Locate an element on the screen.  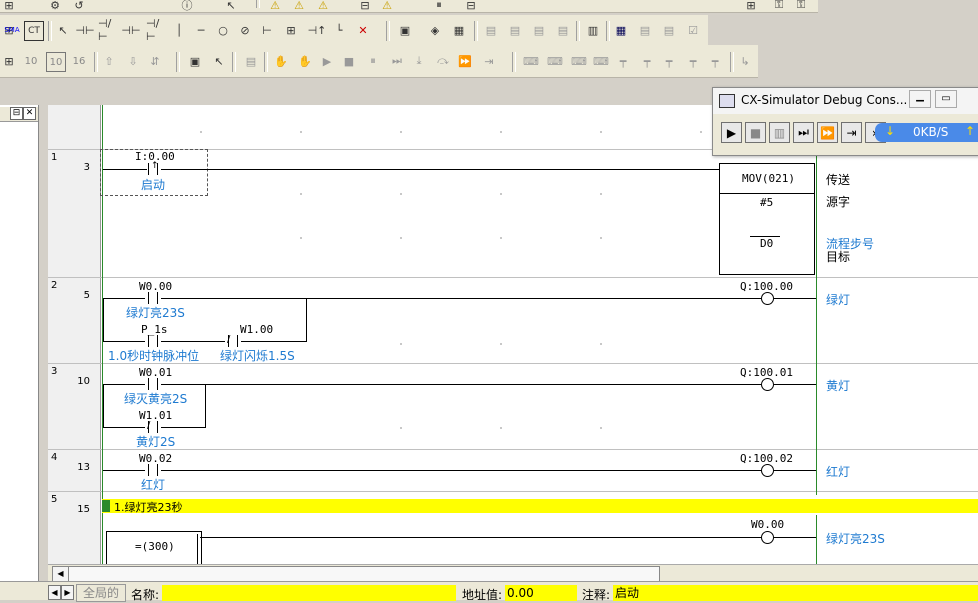
step-into-icon: ⤓ is located at coordinates (419, 61).